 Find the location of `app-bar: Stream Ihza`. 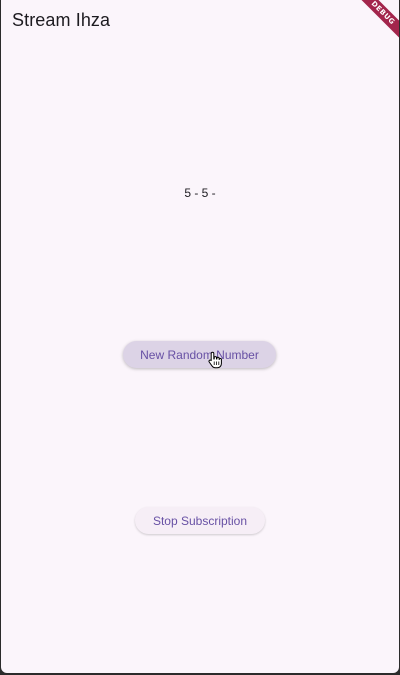

app-bar: Stream Ihza is located at coordinates (200, 22).